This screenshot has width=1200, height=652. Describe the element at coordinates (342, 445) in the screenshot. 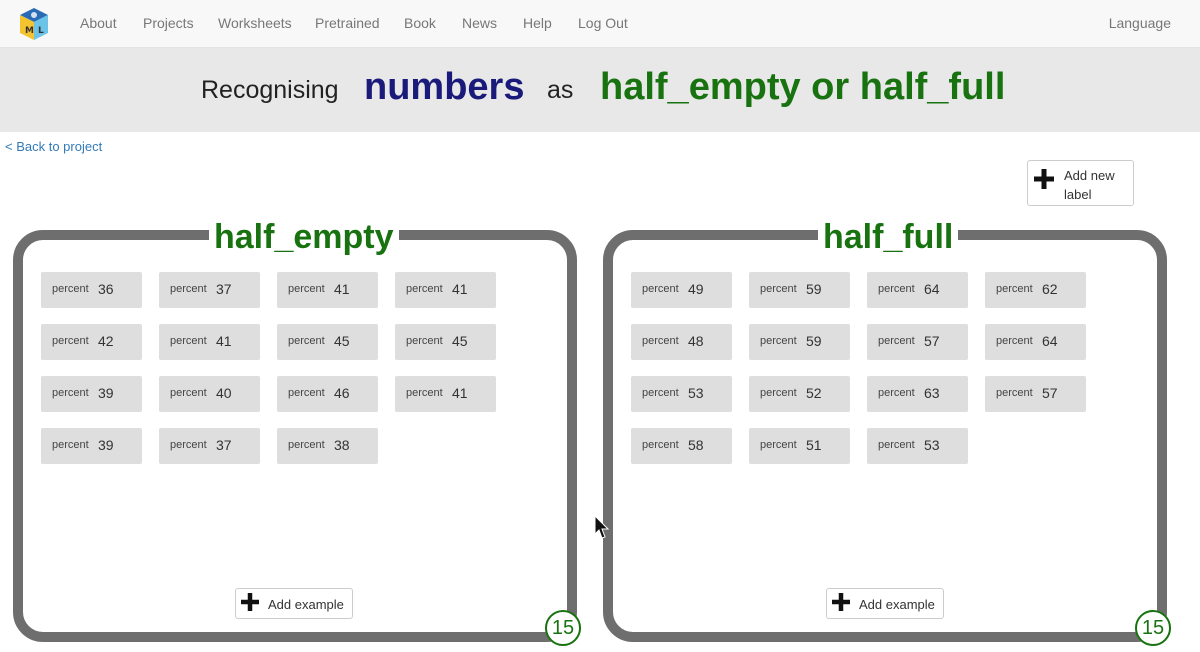

I see `example-value: 38` at that location.